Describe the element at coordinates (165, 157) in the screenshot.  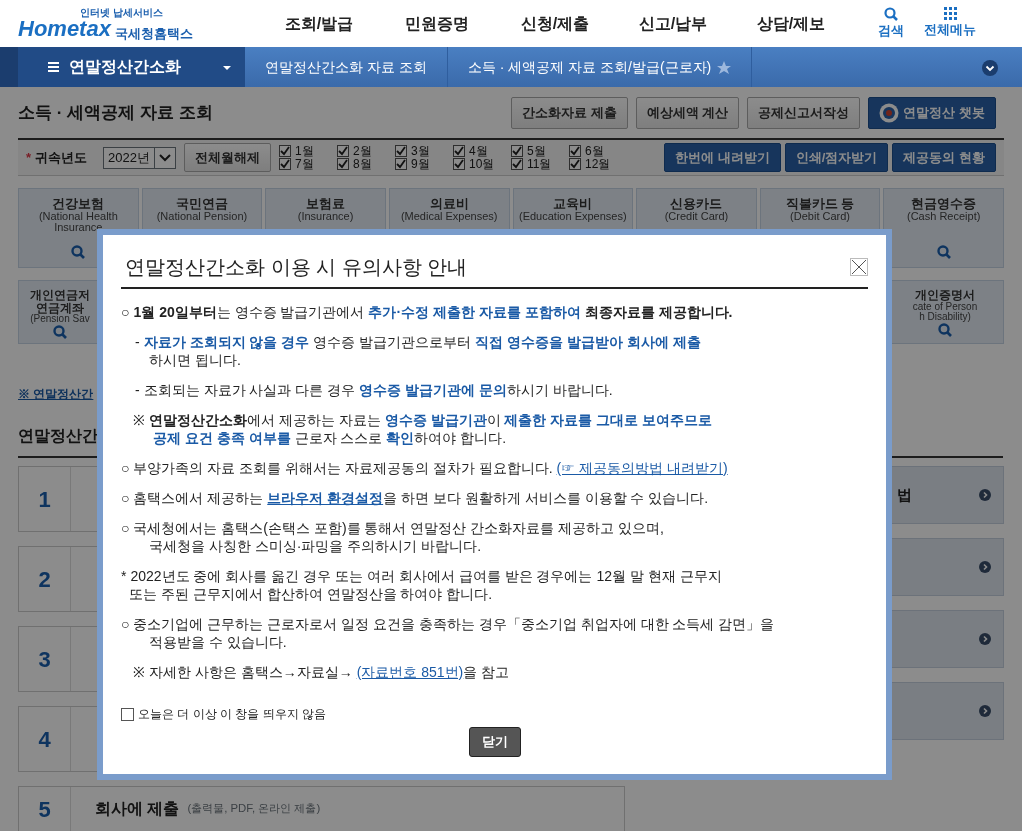
I see `chevron-down-icon` at that location.